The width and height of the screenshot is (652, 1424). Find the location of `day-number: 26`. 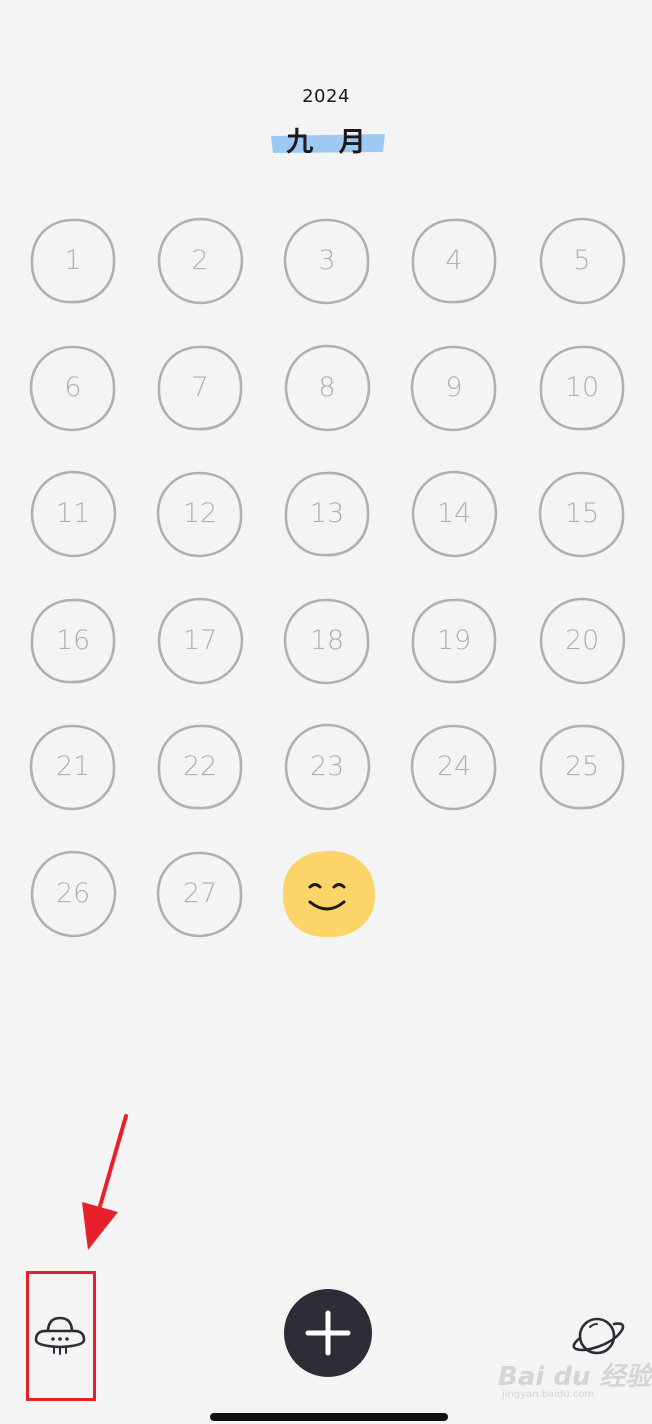

day-number: 26 is located at coordinates (73, 893).